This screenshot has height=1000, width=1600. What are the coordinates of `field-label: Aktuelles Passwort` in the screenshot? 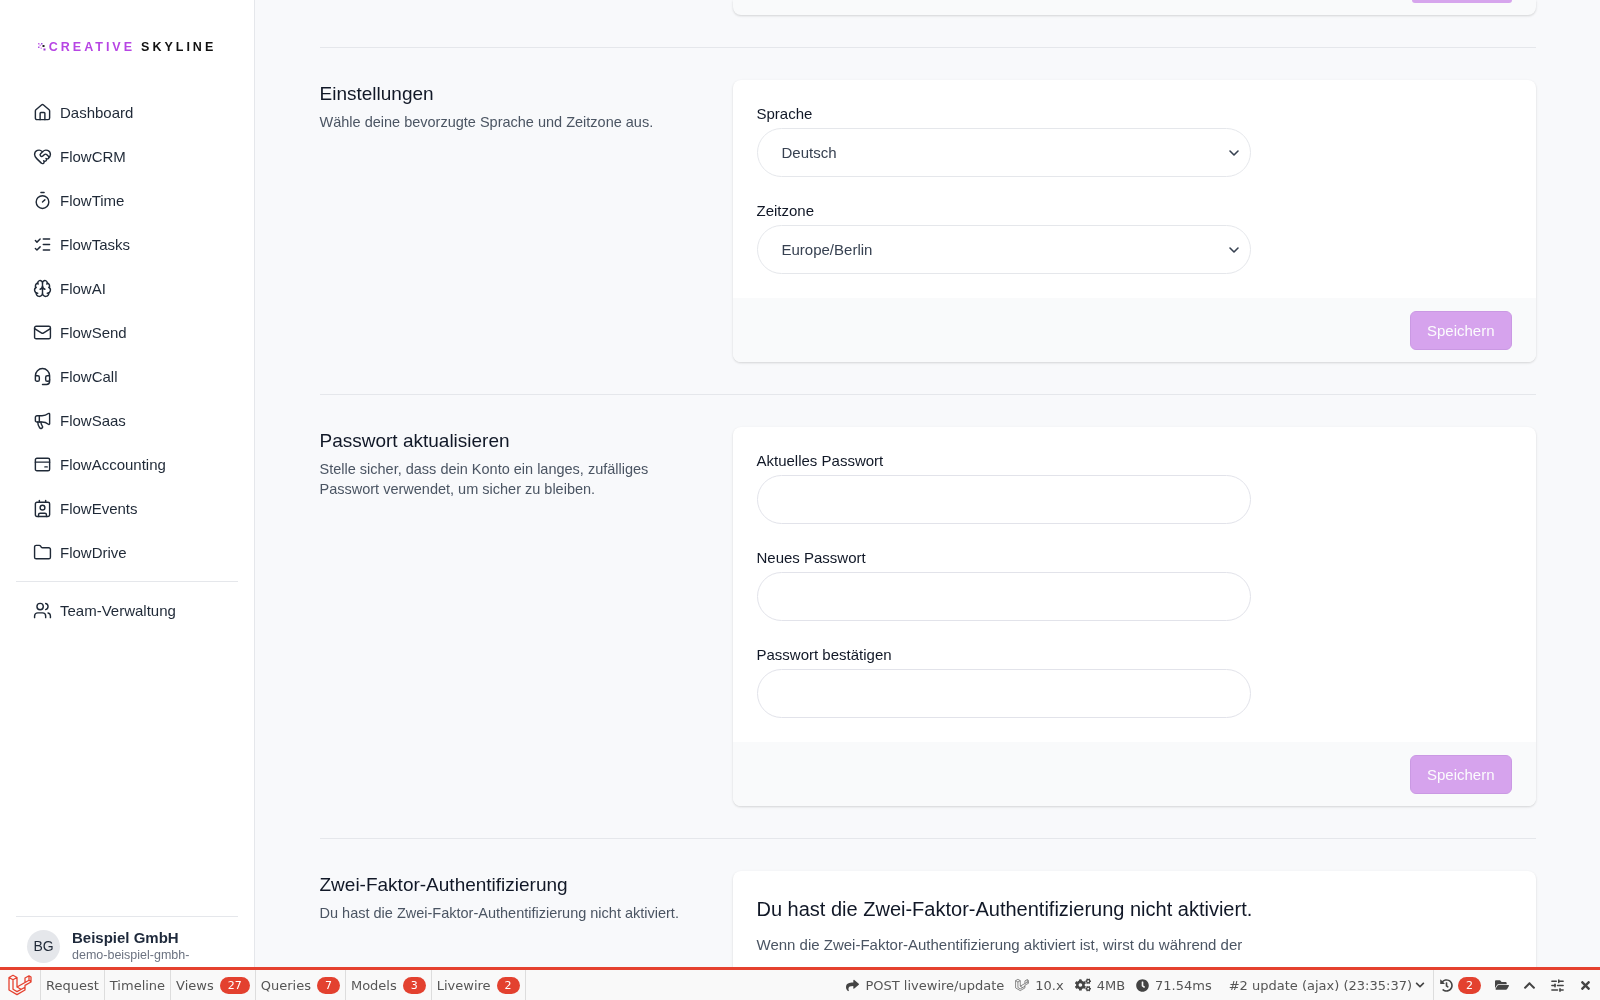 It's located at (820, 461).